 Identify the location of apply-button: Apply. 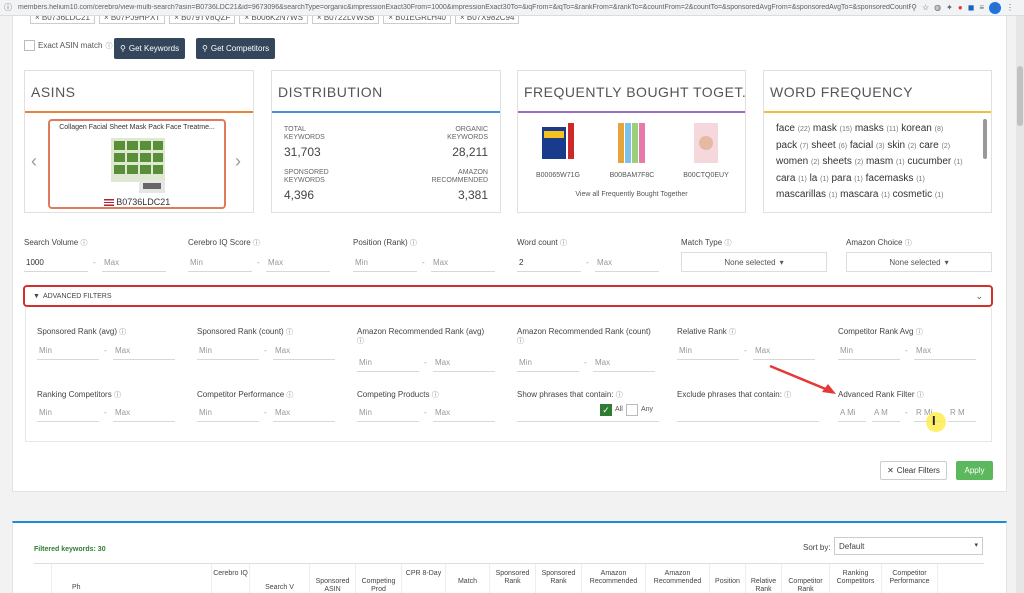
(974, 470).